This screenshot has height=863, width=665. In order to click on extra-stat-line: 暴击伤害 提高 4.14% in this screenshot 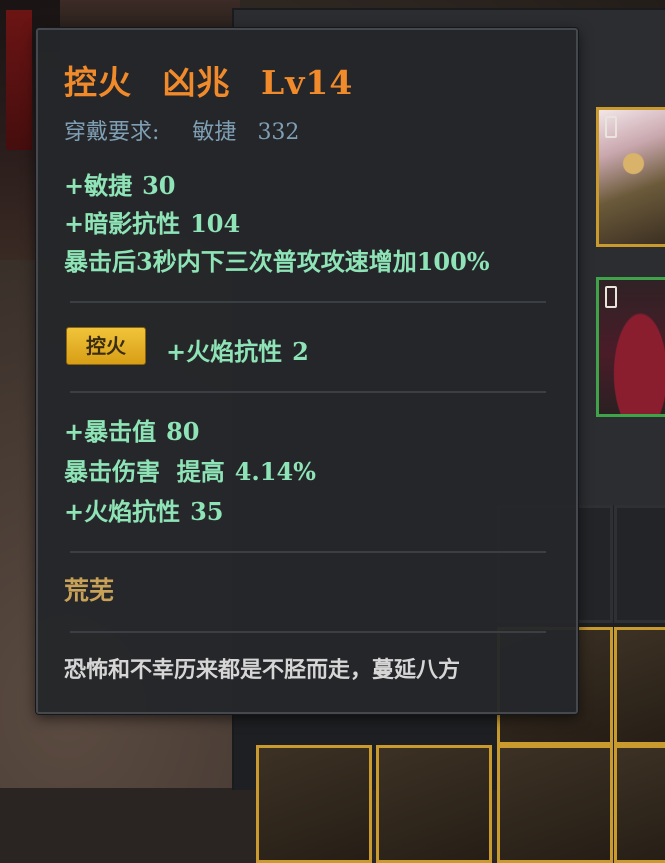, I will do `click(190, 469)`.